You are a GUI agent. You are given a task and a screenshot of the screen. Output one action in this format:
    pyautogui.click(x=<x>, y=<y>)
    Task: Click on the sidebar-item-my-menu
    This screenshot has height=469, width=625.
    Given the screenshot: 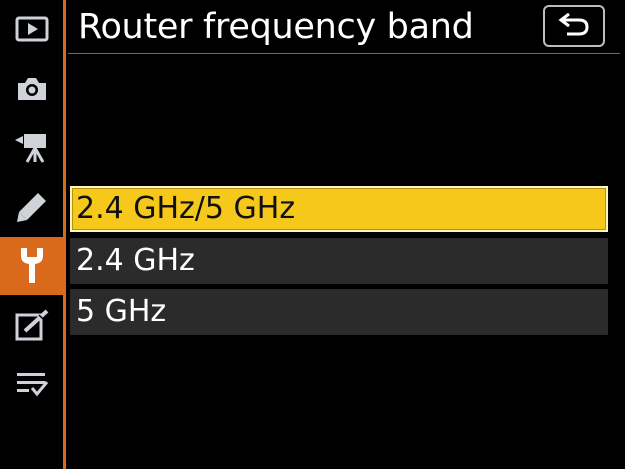 What is the action you would take?
    pyautogui.click(x=31, y=384)
    